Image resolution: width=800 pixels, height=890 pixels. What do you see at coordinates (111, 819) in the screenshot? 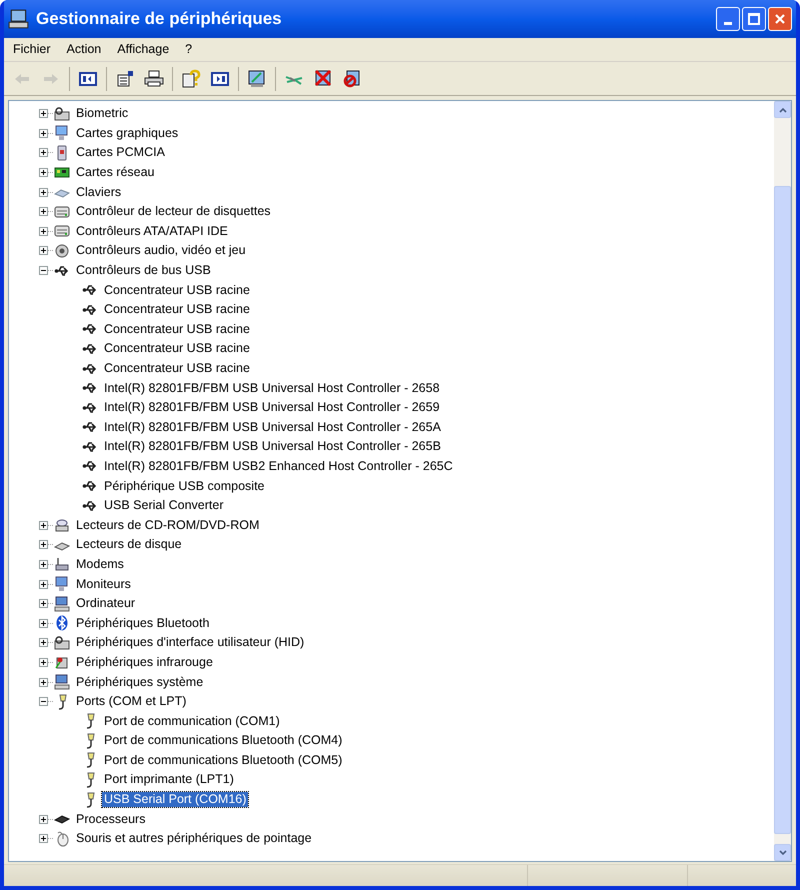
I see `tree-item: Processeurs` at bounding box center [111, 819].